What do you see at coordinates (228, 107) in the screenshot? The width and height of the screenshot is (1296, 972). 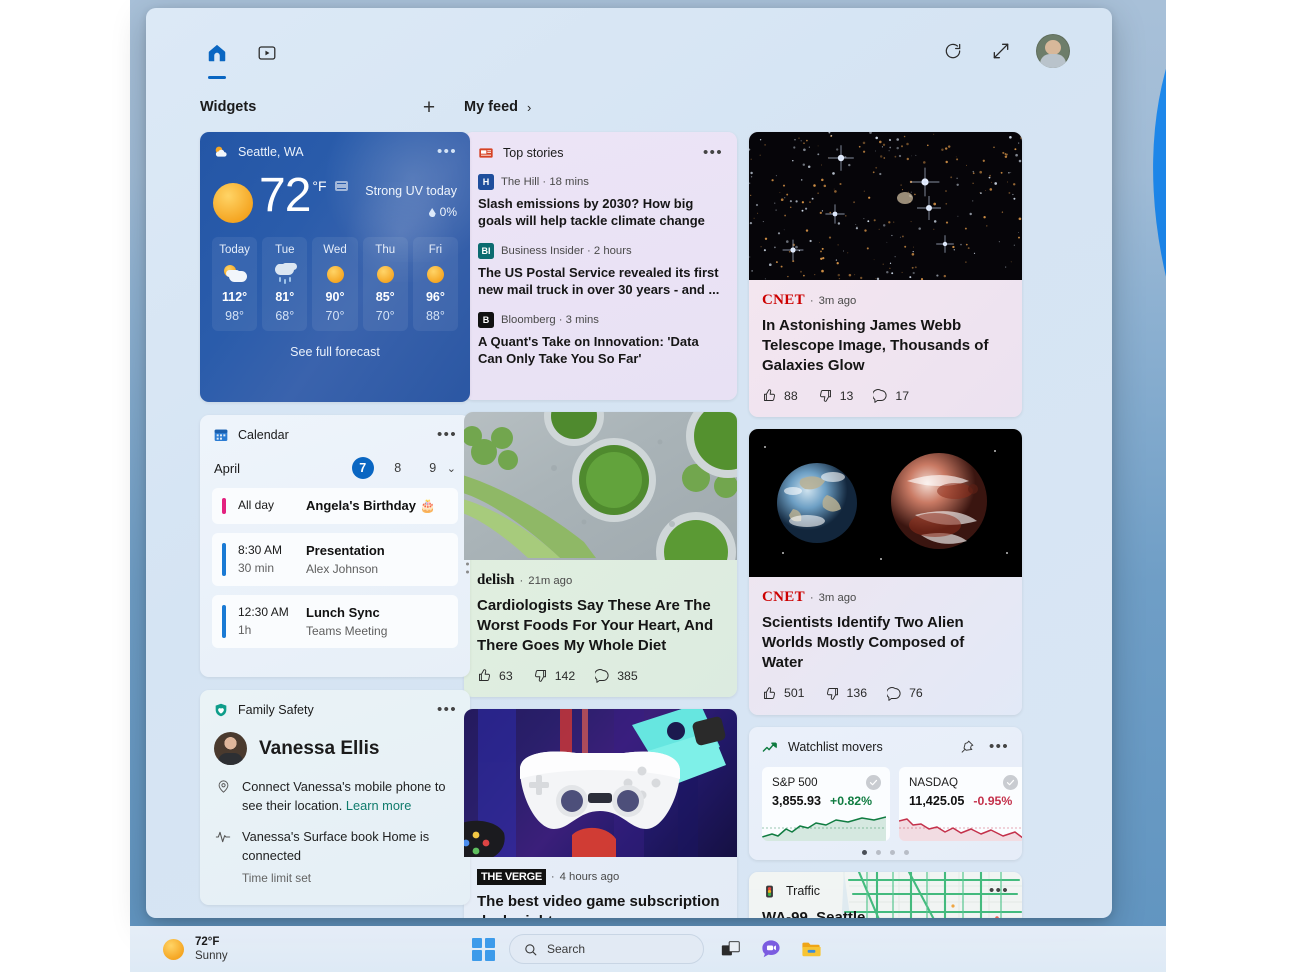 I see `widgets-heading: Widgets` at bounding box center [228, 107].